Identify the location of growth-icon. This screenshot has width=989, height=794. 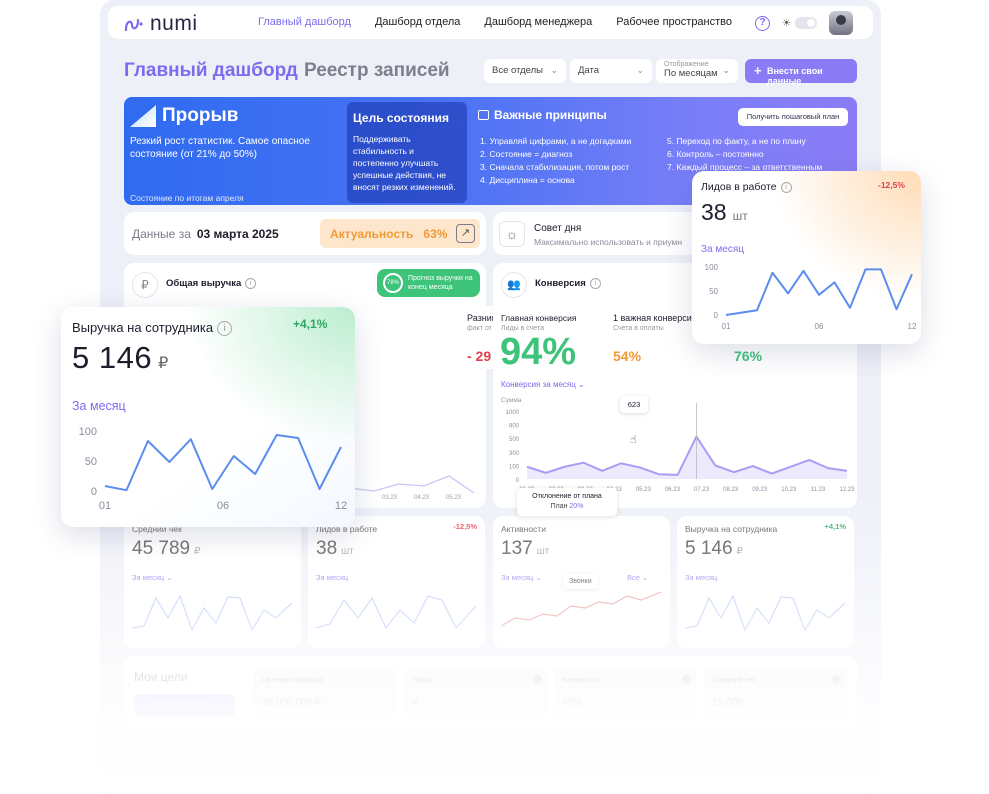
(143, 116).